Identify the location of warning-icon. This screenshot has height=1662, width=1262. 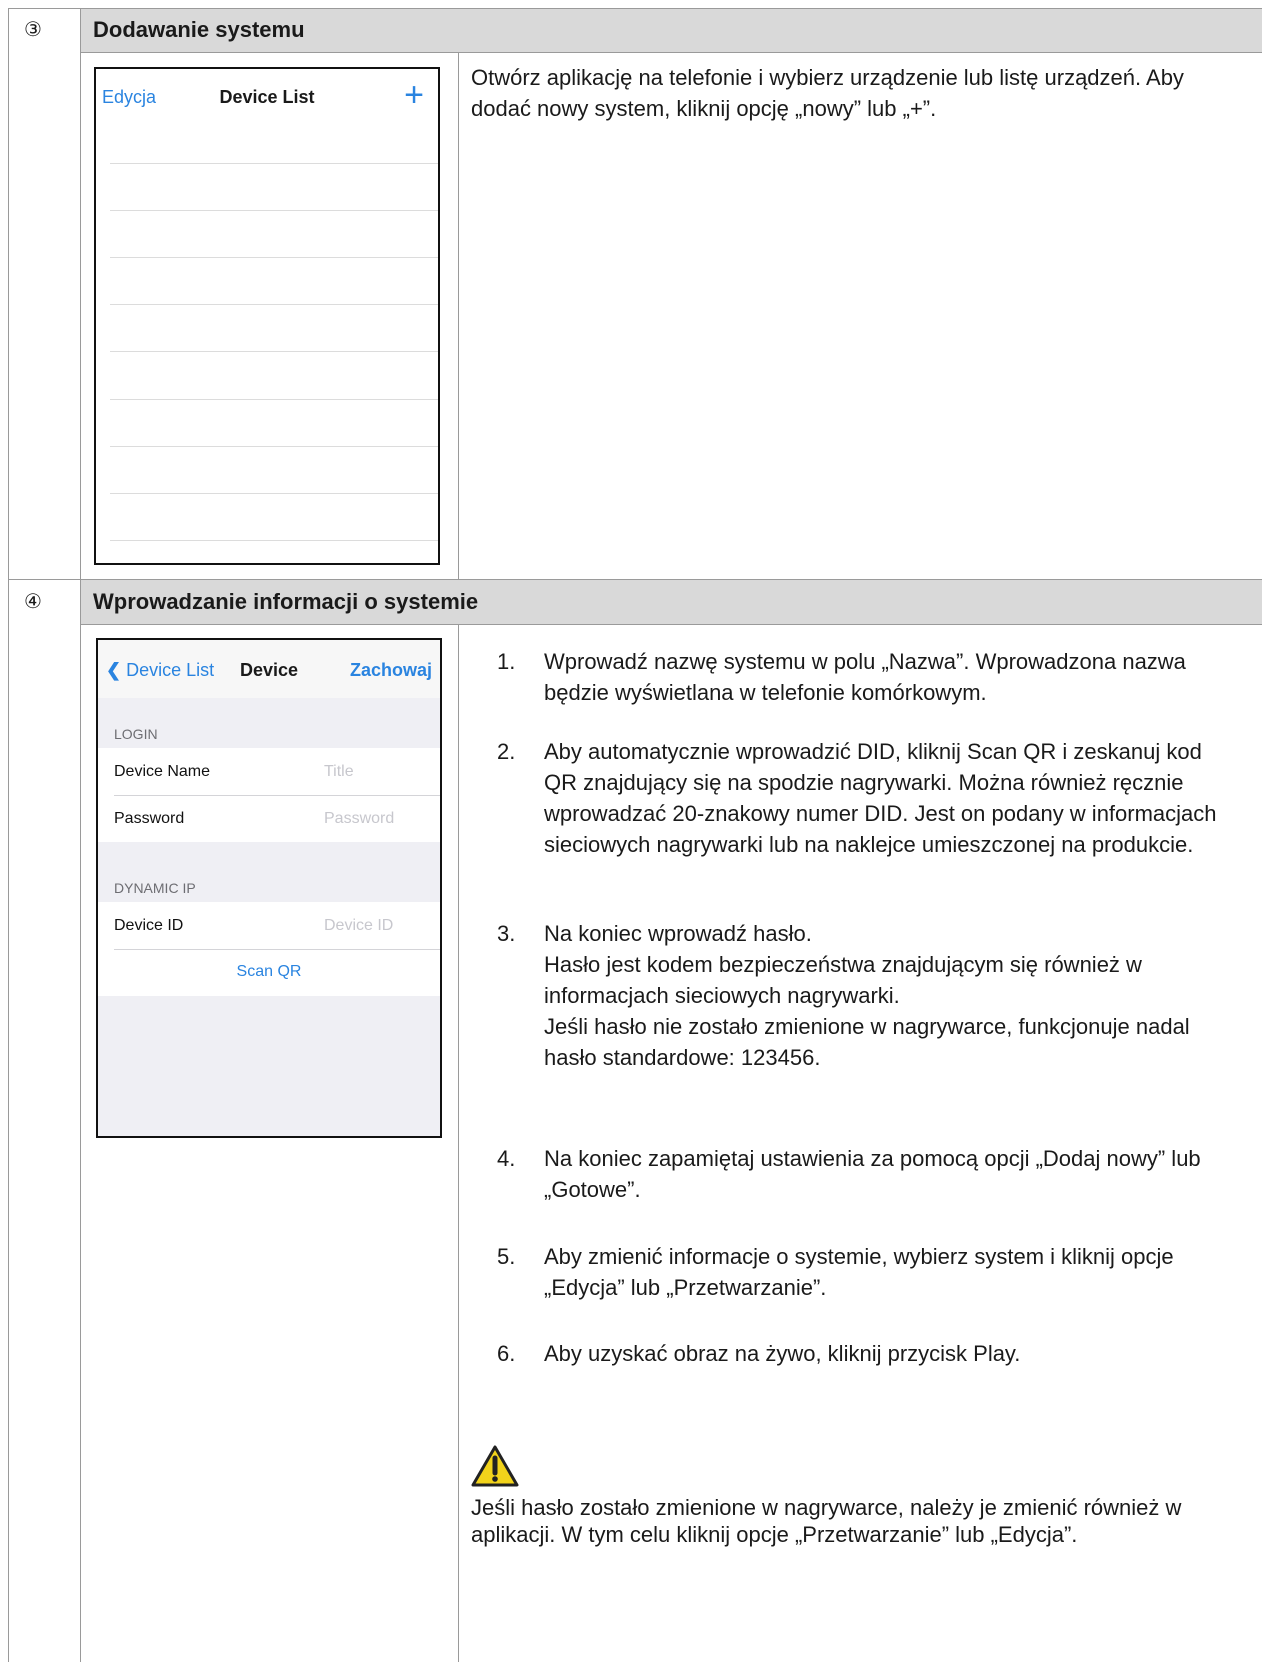
(495, 1466).